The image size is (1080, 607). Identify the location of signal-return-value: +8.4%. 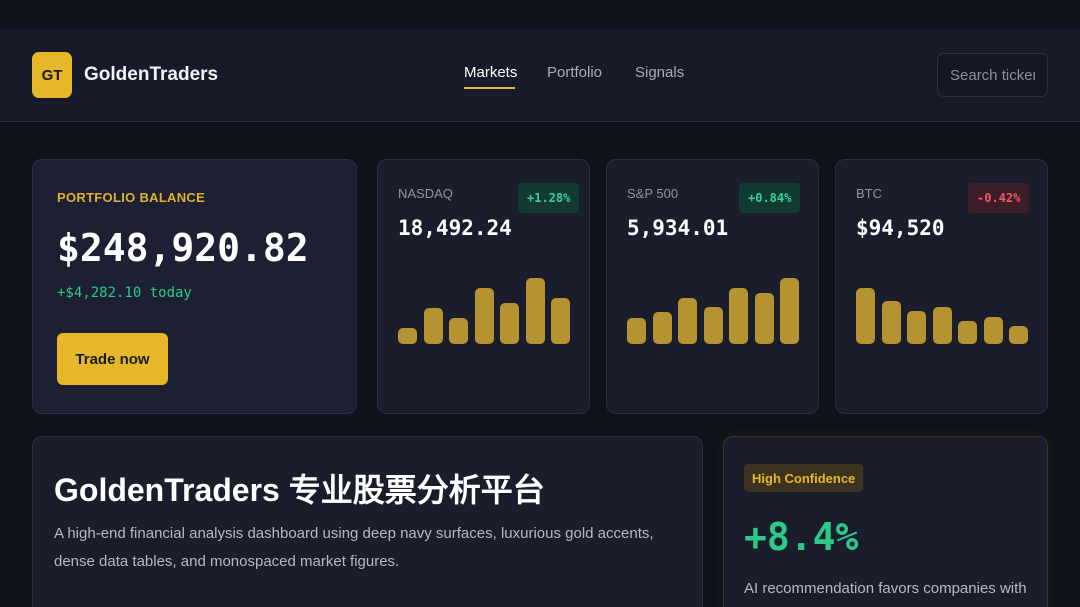
(801, 537).